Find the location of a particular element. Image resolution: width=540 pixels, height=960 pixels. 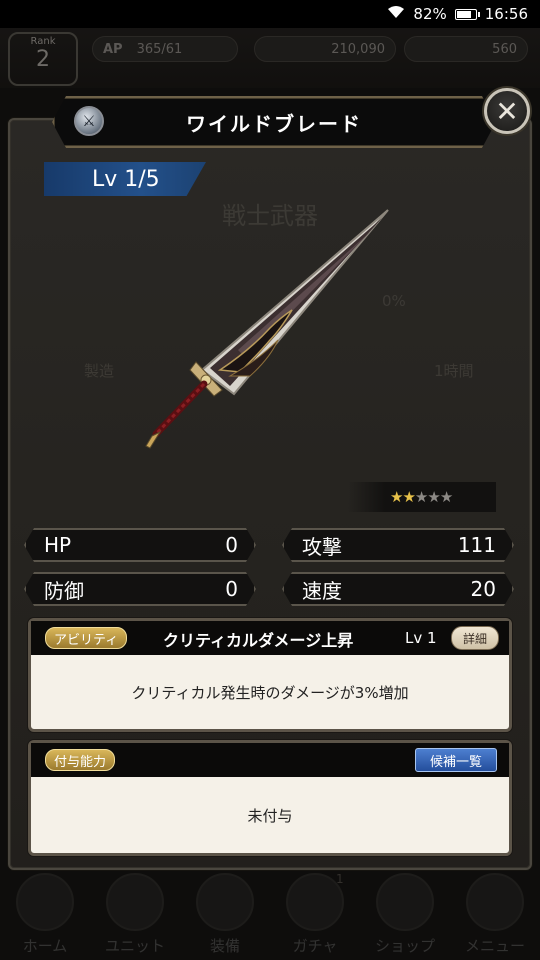

enchant-value: 未付与 is located at coordinates (270, 815).